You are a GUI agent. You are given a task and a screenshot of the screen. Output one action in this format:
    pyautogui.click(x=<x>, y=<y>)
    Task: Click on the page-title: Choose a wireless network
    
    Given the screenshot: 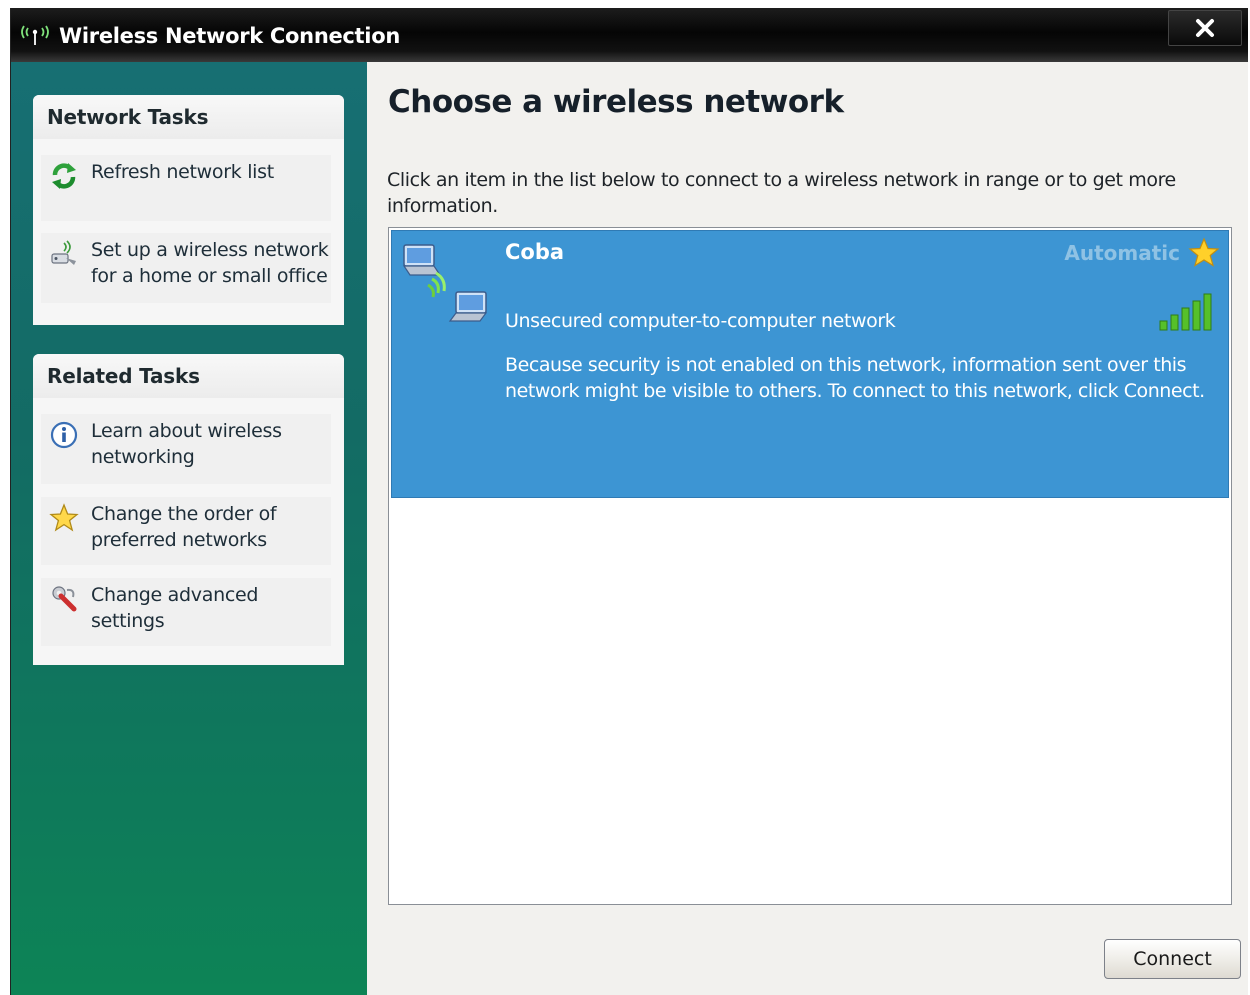 What is the action you would take?
    pyautogui.click(x=616, y=102)
    